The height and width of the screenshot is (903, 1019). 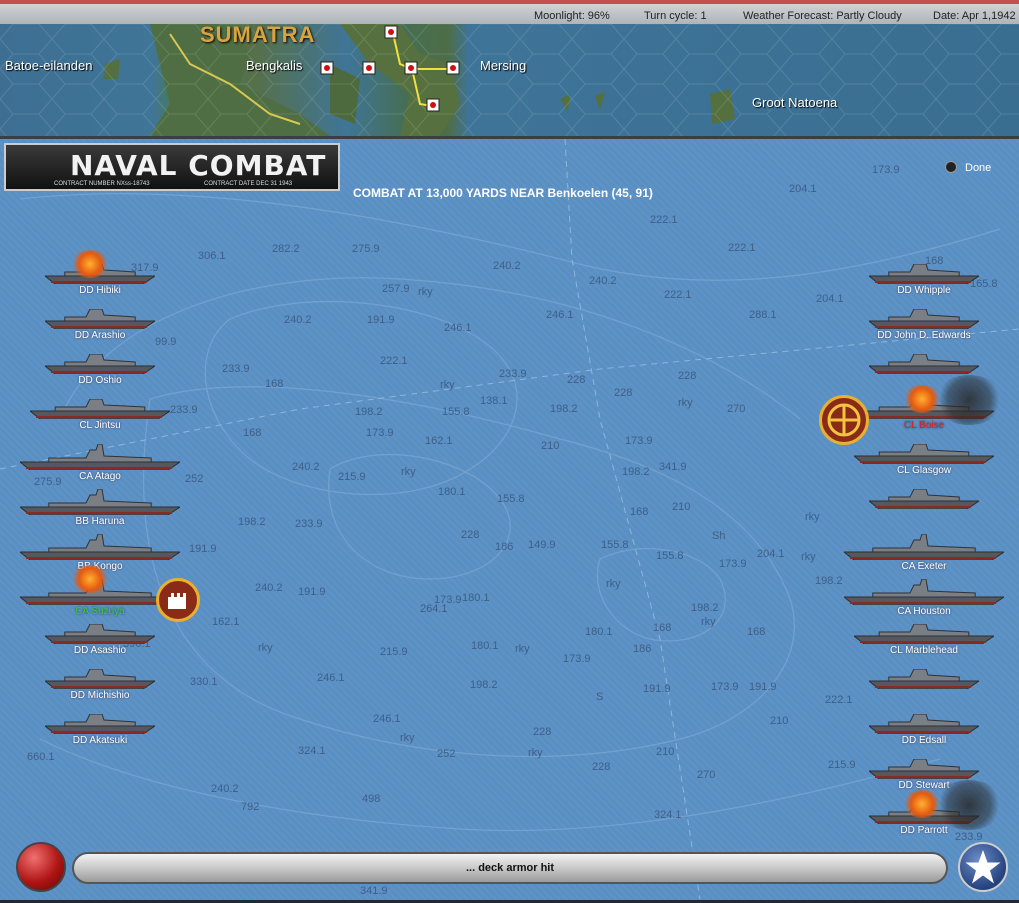 I want to click on allied-ship: DD Edsall, so click(x=924, y=730).